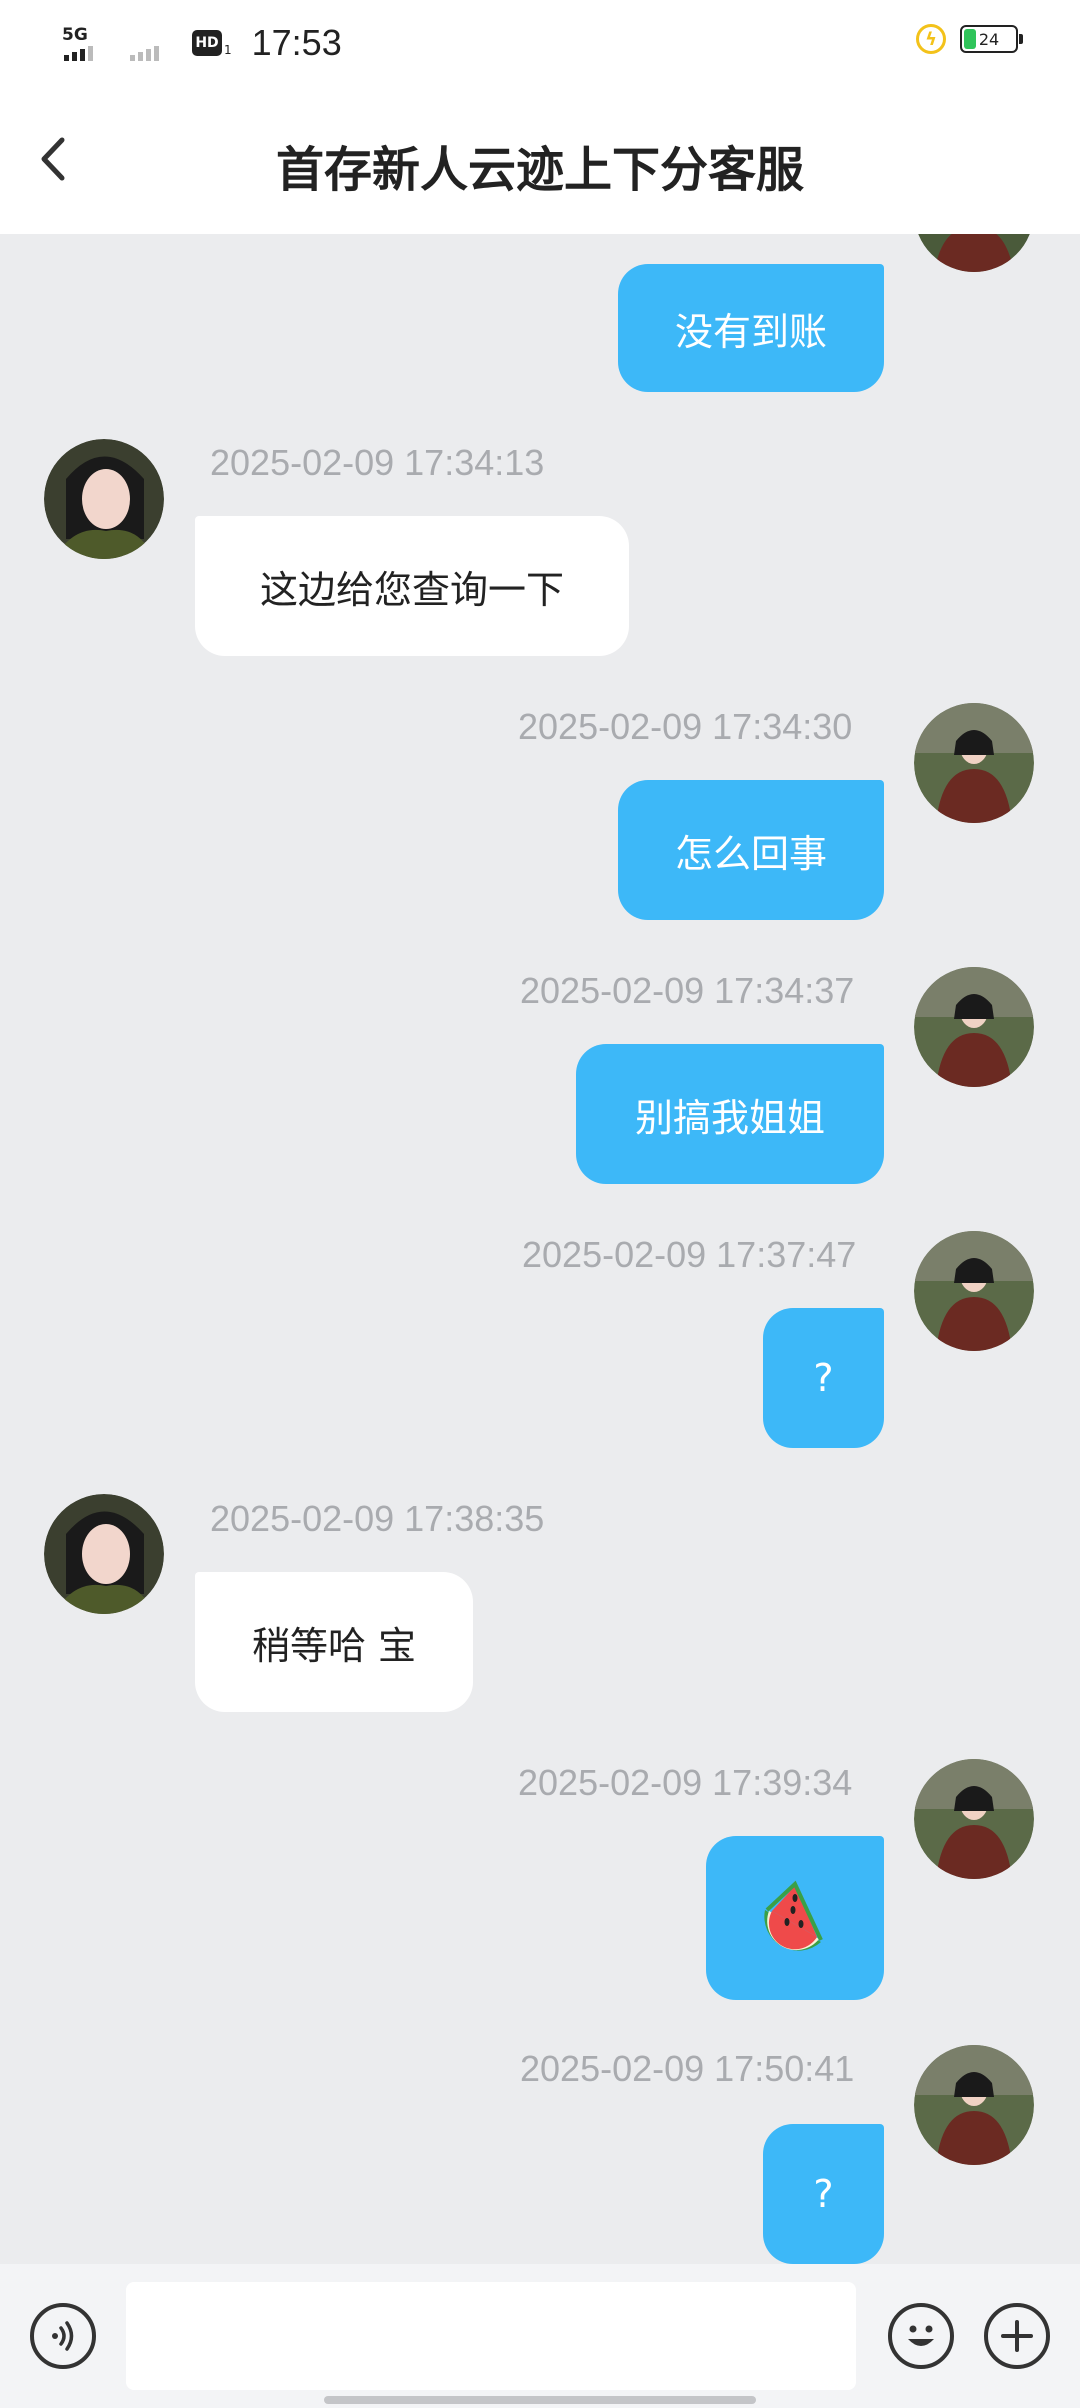 This screenshot has height=2408, width=1080. Describe the element at coordinates (412, 586) in the screenshot. I see `message-bubble: 这边给您查询一下` at that location.